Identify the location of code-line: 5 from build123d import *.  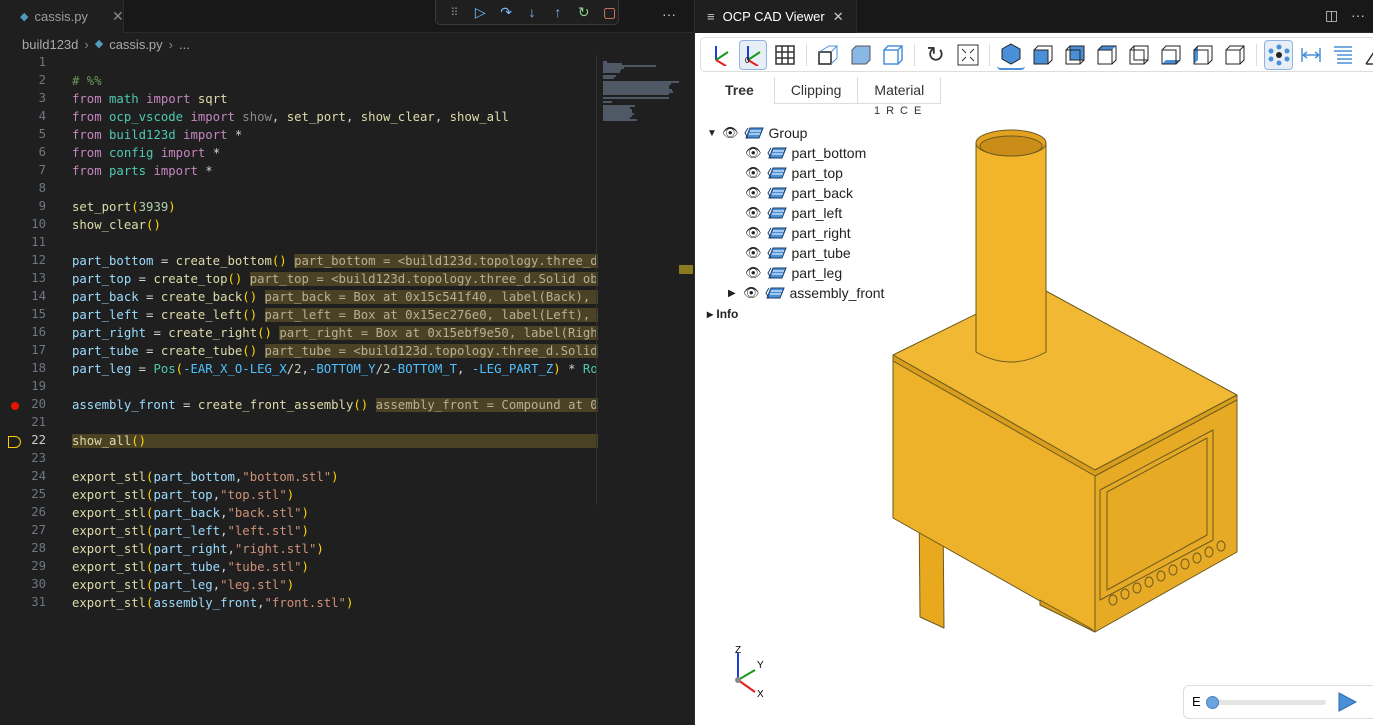
(299, 136).